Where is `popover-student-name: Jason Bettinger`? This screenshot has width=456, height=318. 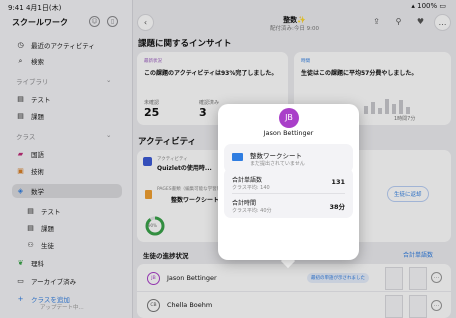
popover-student-name: Jason Bettinger is located at coordinates (288, 133).